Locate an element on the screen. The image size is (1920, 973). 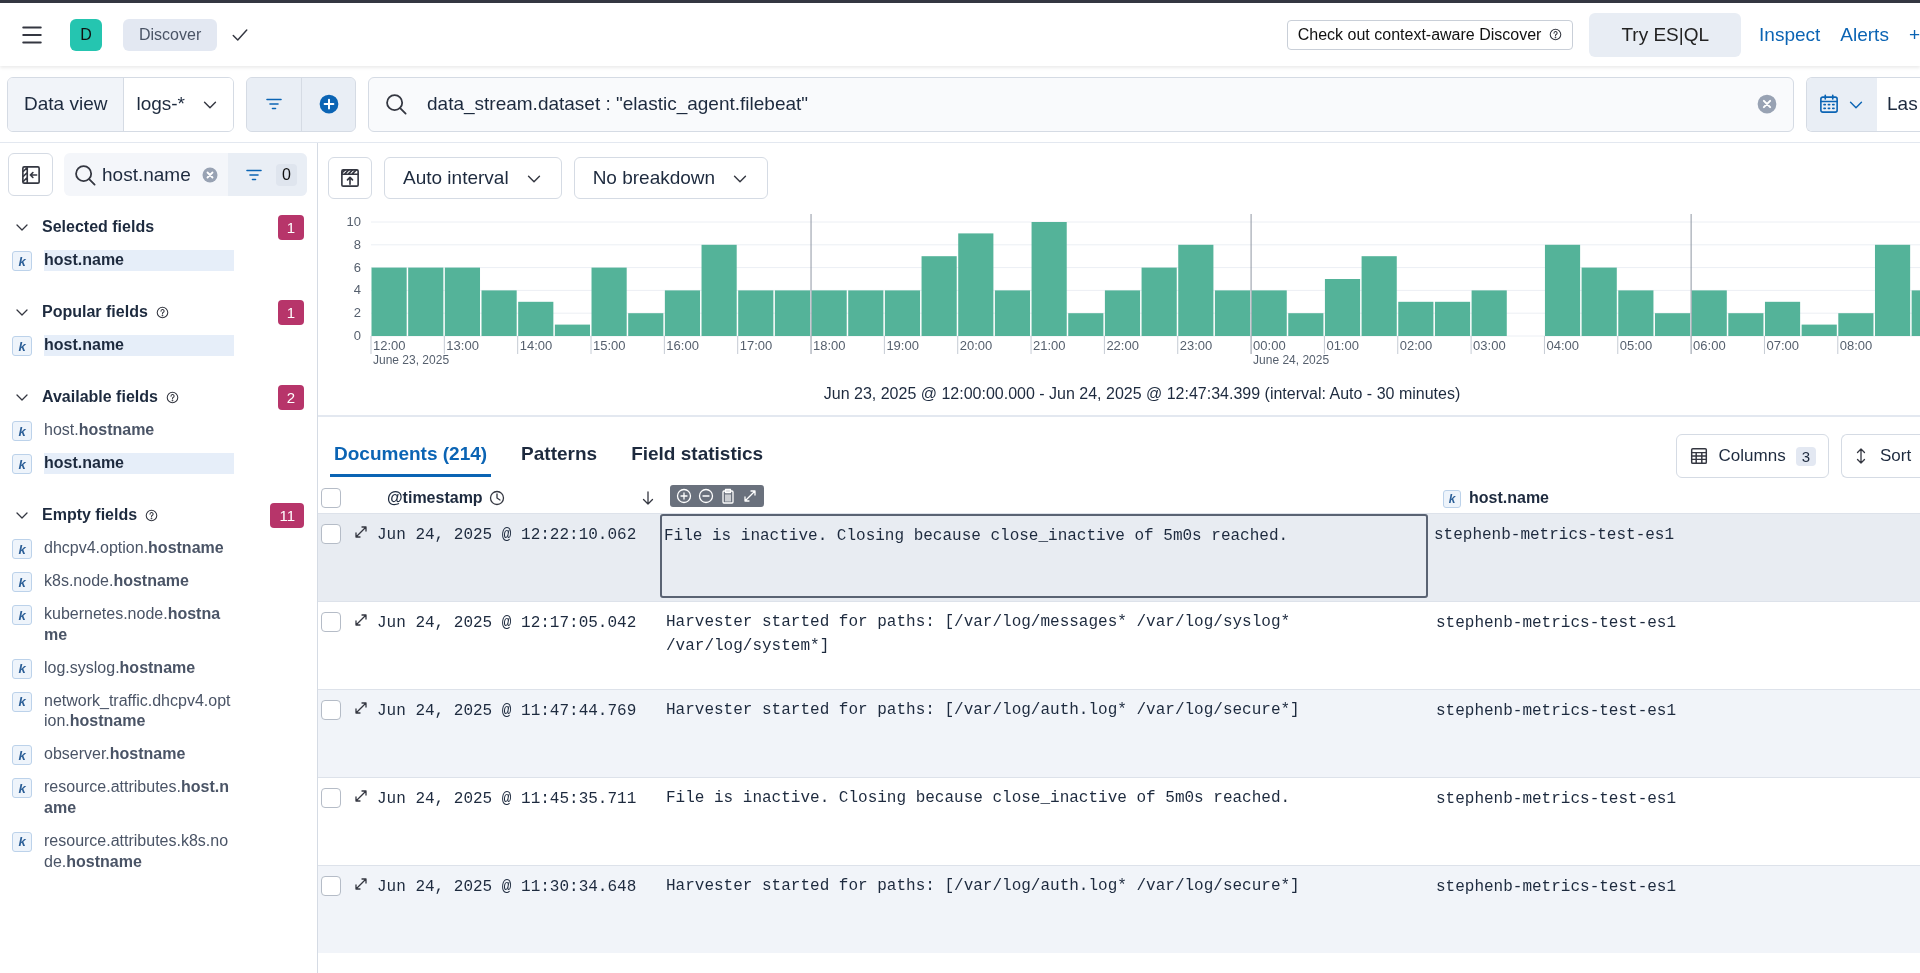
axis-label: 17:00 is located at coordinates (756, 345).